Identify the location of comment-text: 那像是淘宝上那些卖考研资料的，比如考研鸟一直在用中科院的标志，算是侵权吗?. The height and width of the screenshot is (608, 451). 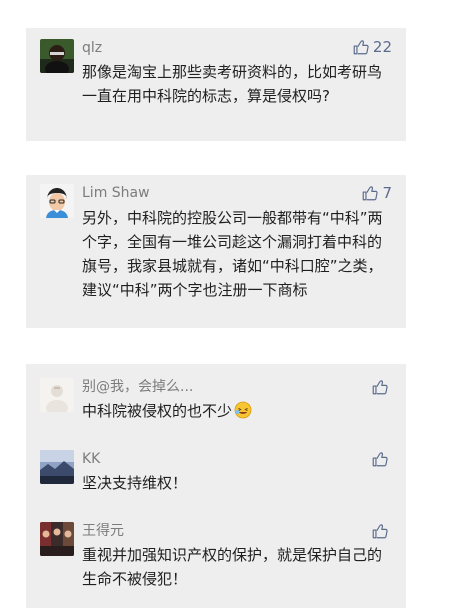
(232, 84).